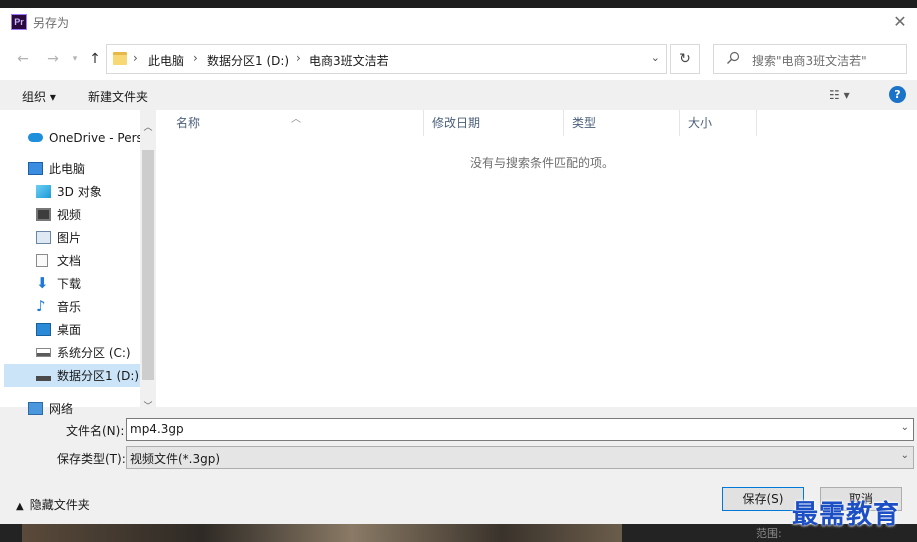 The image size is (917, 542). What do you see at coordinates (148, 407) in the screenshot?
I see `scroll-down-icon: ﹀` at bounding box center [148, 407].